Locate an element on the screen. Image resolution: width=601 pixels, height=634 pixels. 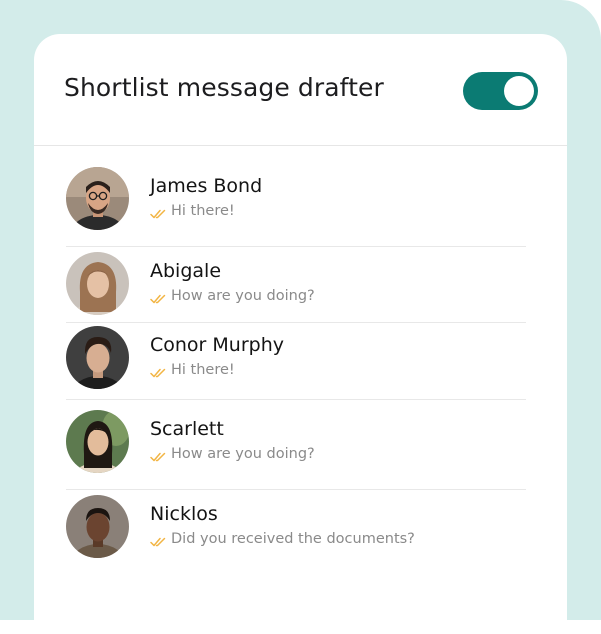
contact-name: Abigale is located at coordinates (186, 271).